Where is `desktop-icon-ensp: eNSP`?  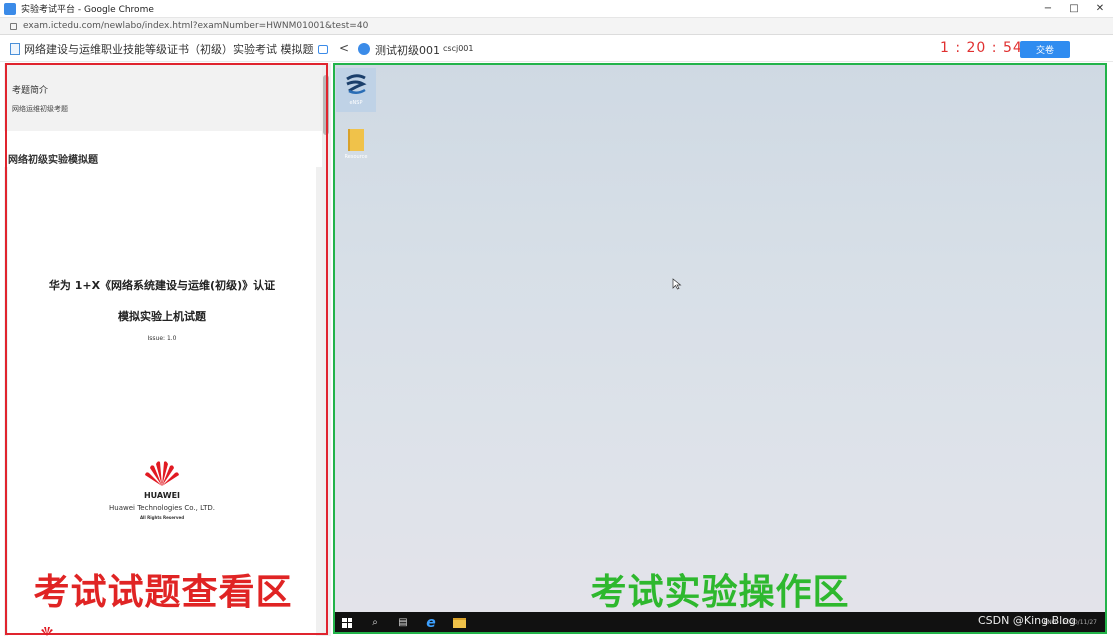
desktop-icon-ensp: eNSP is located at coordinates (356, 90).